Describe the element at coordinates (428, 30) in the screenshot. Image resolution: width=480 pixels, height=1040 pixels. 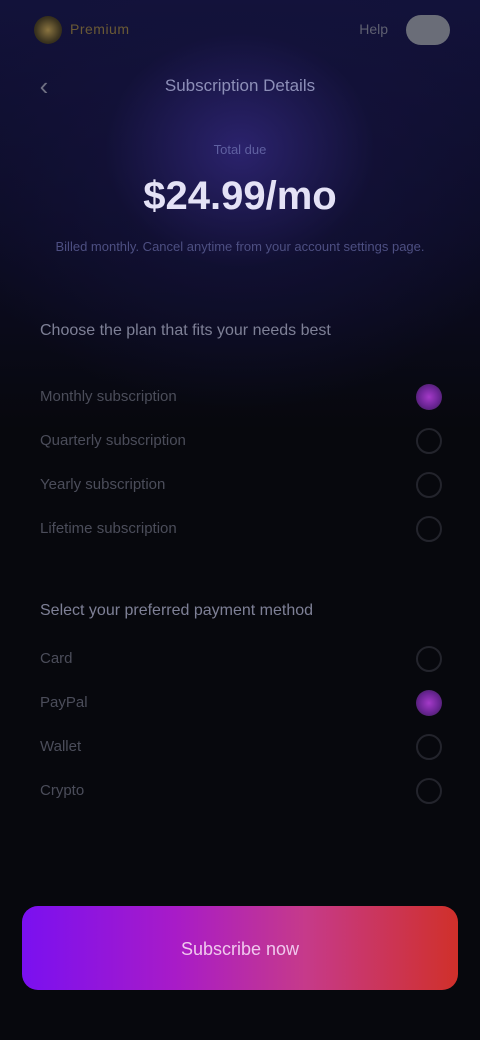
I see `avatar` at that location.